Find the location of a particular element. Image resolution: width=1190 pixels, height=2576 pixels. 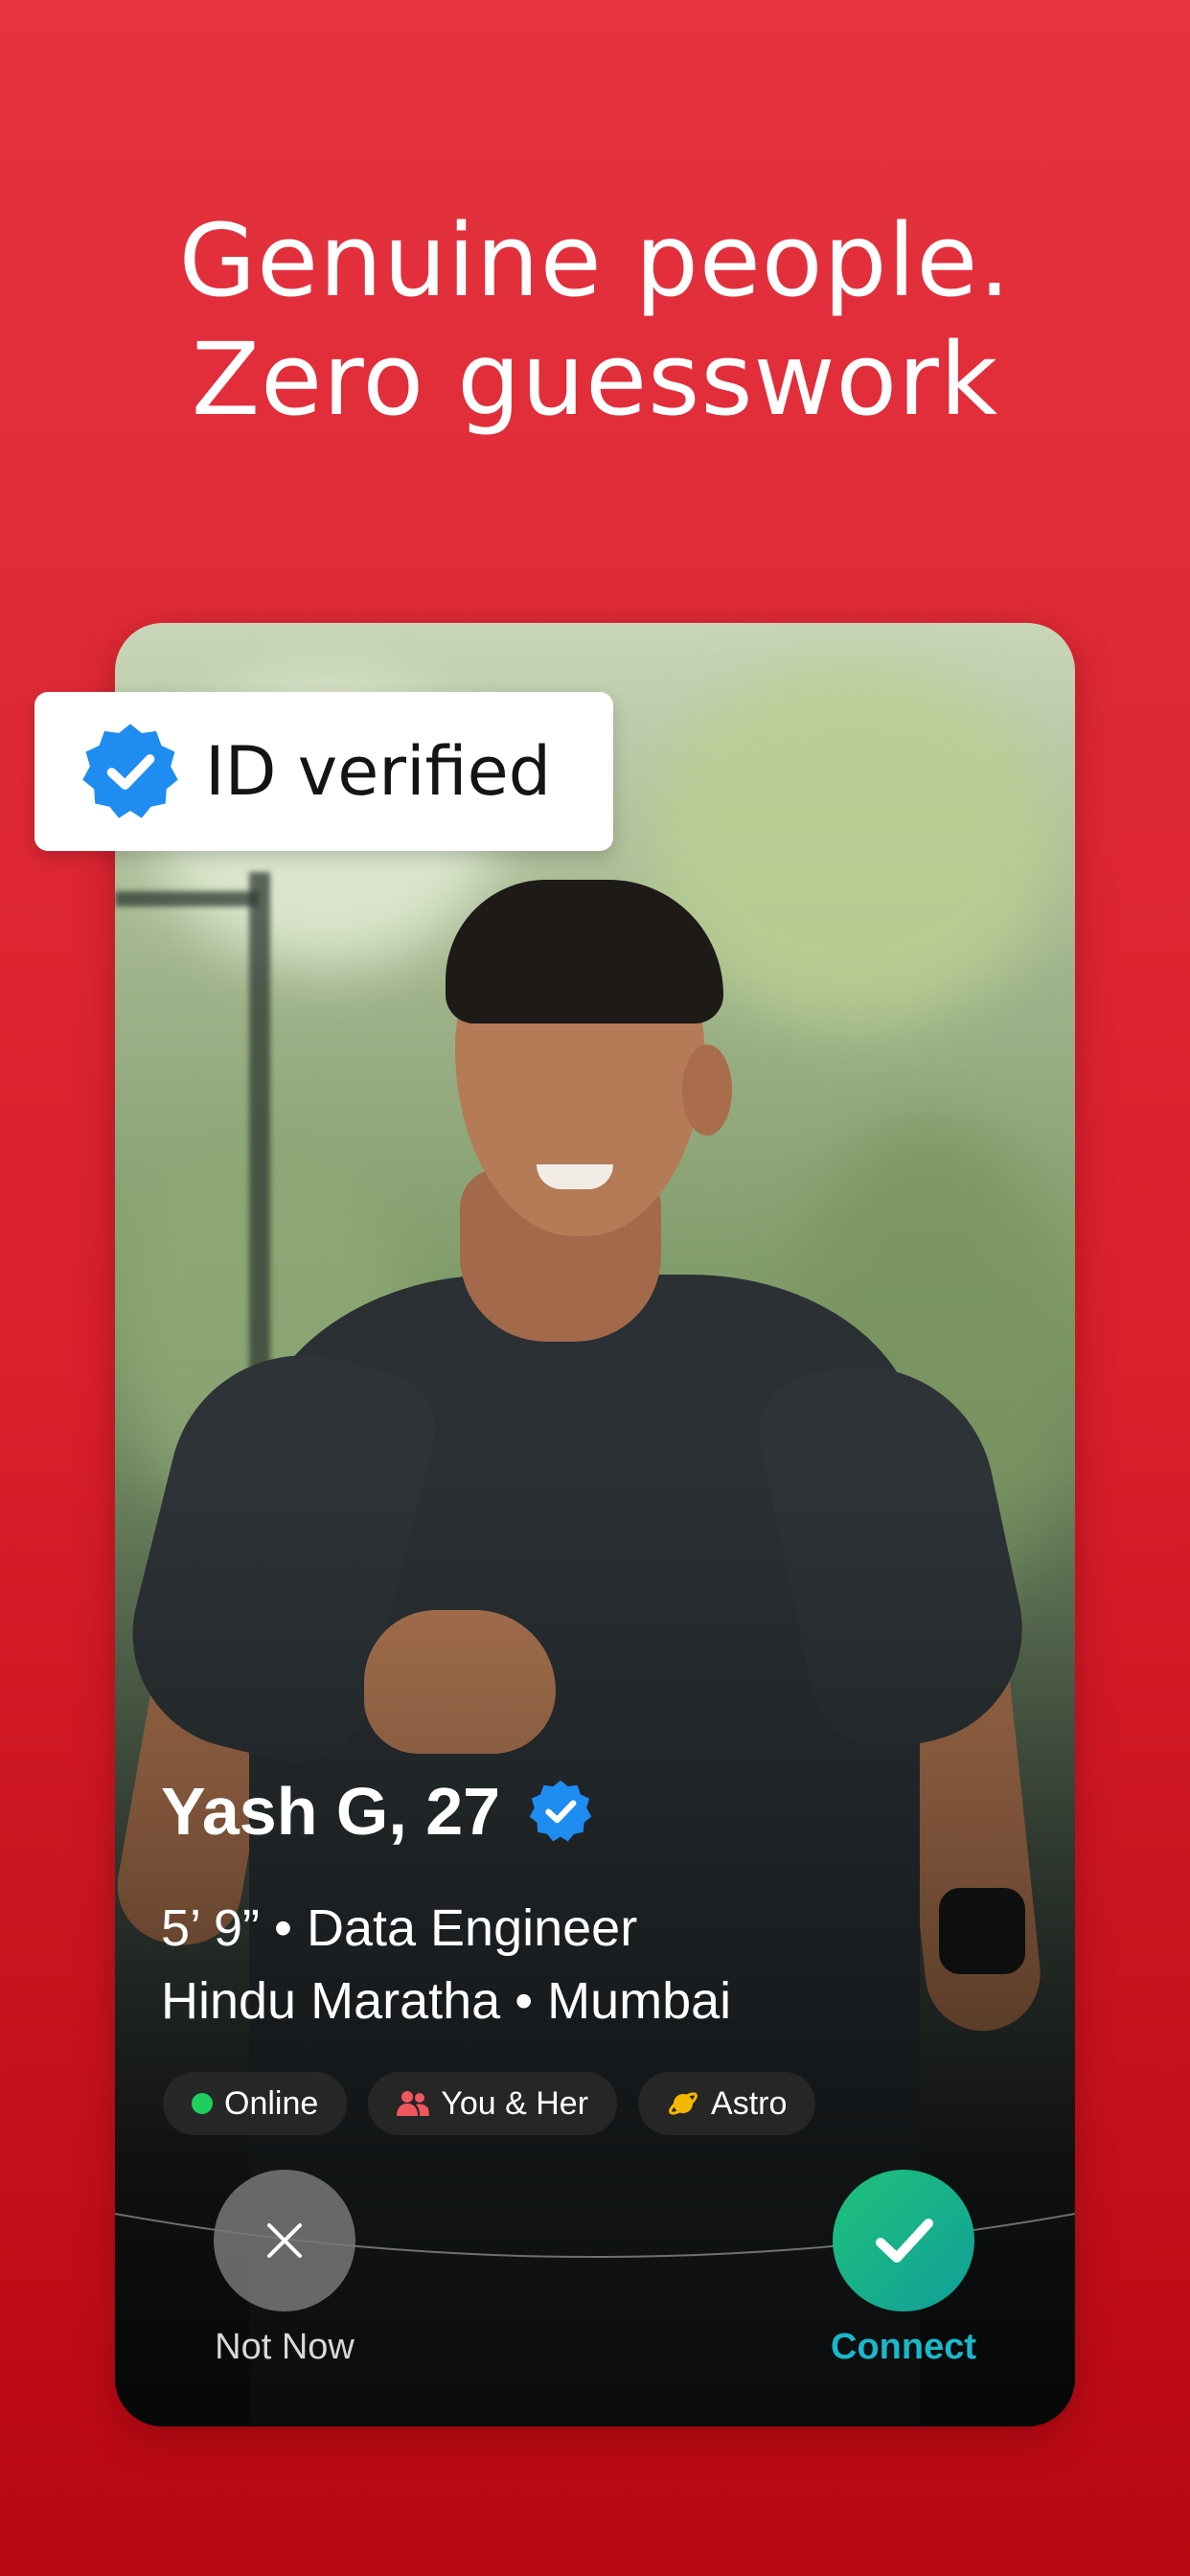

name-row: Yash G, 27 is located at coordinates (446, 1811).